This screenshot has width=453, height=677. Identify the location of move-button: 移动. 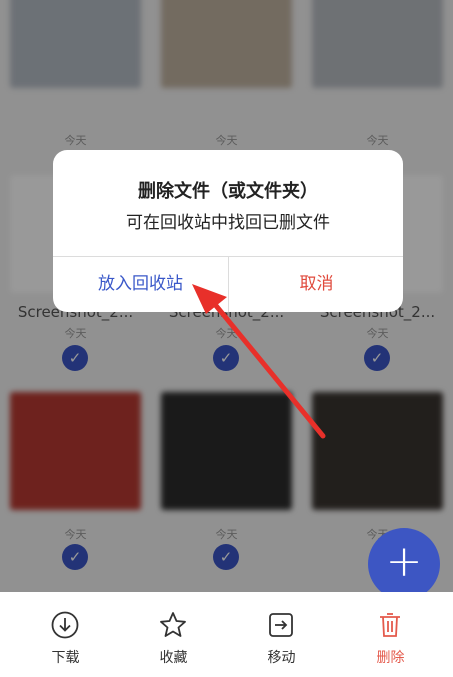
(281, 634).